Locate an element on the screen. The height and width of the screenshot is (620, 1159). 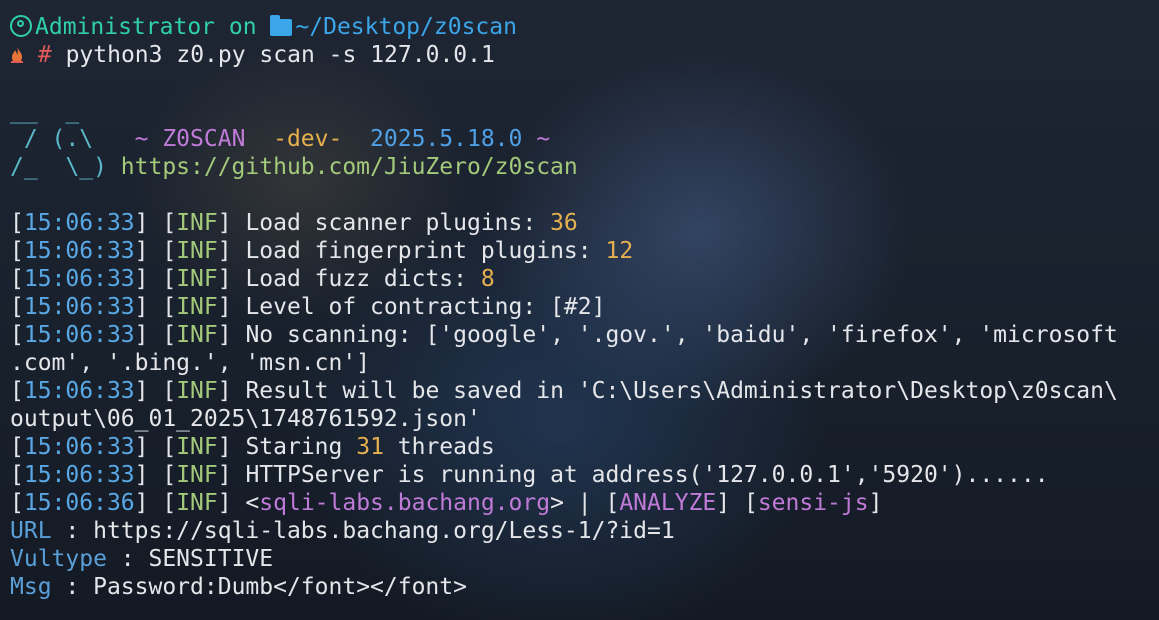
banner-line-2: / (.\ ~ Z0SCAN -dev- 2025.5.18.0 ~ is located at coordinates (579, 139).